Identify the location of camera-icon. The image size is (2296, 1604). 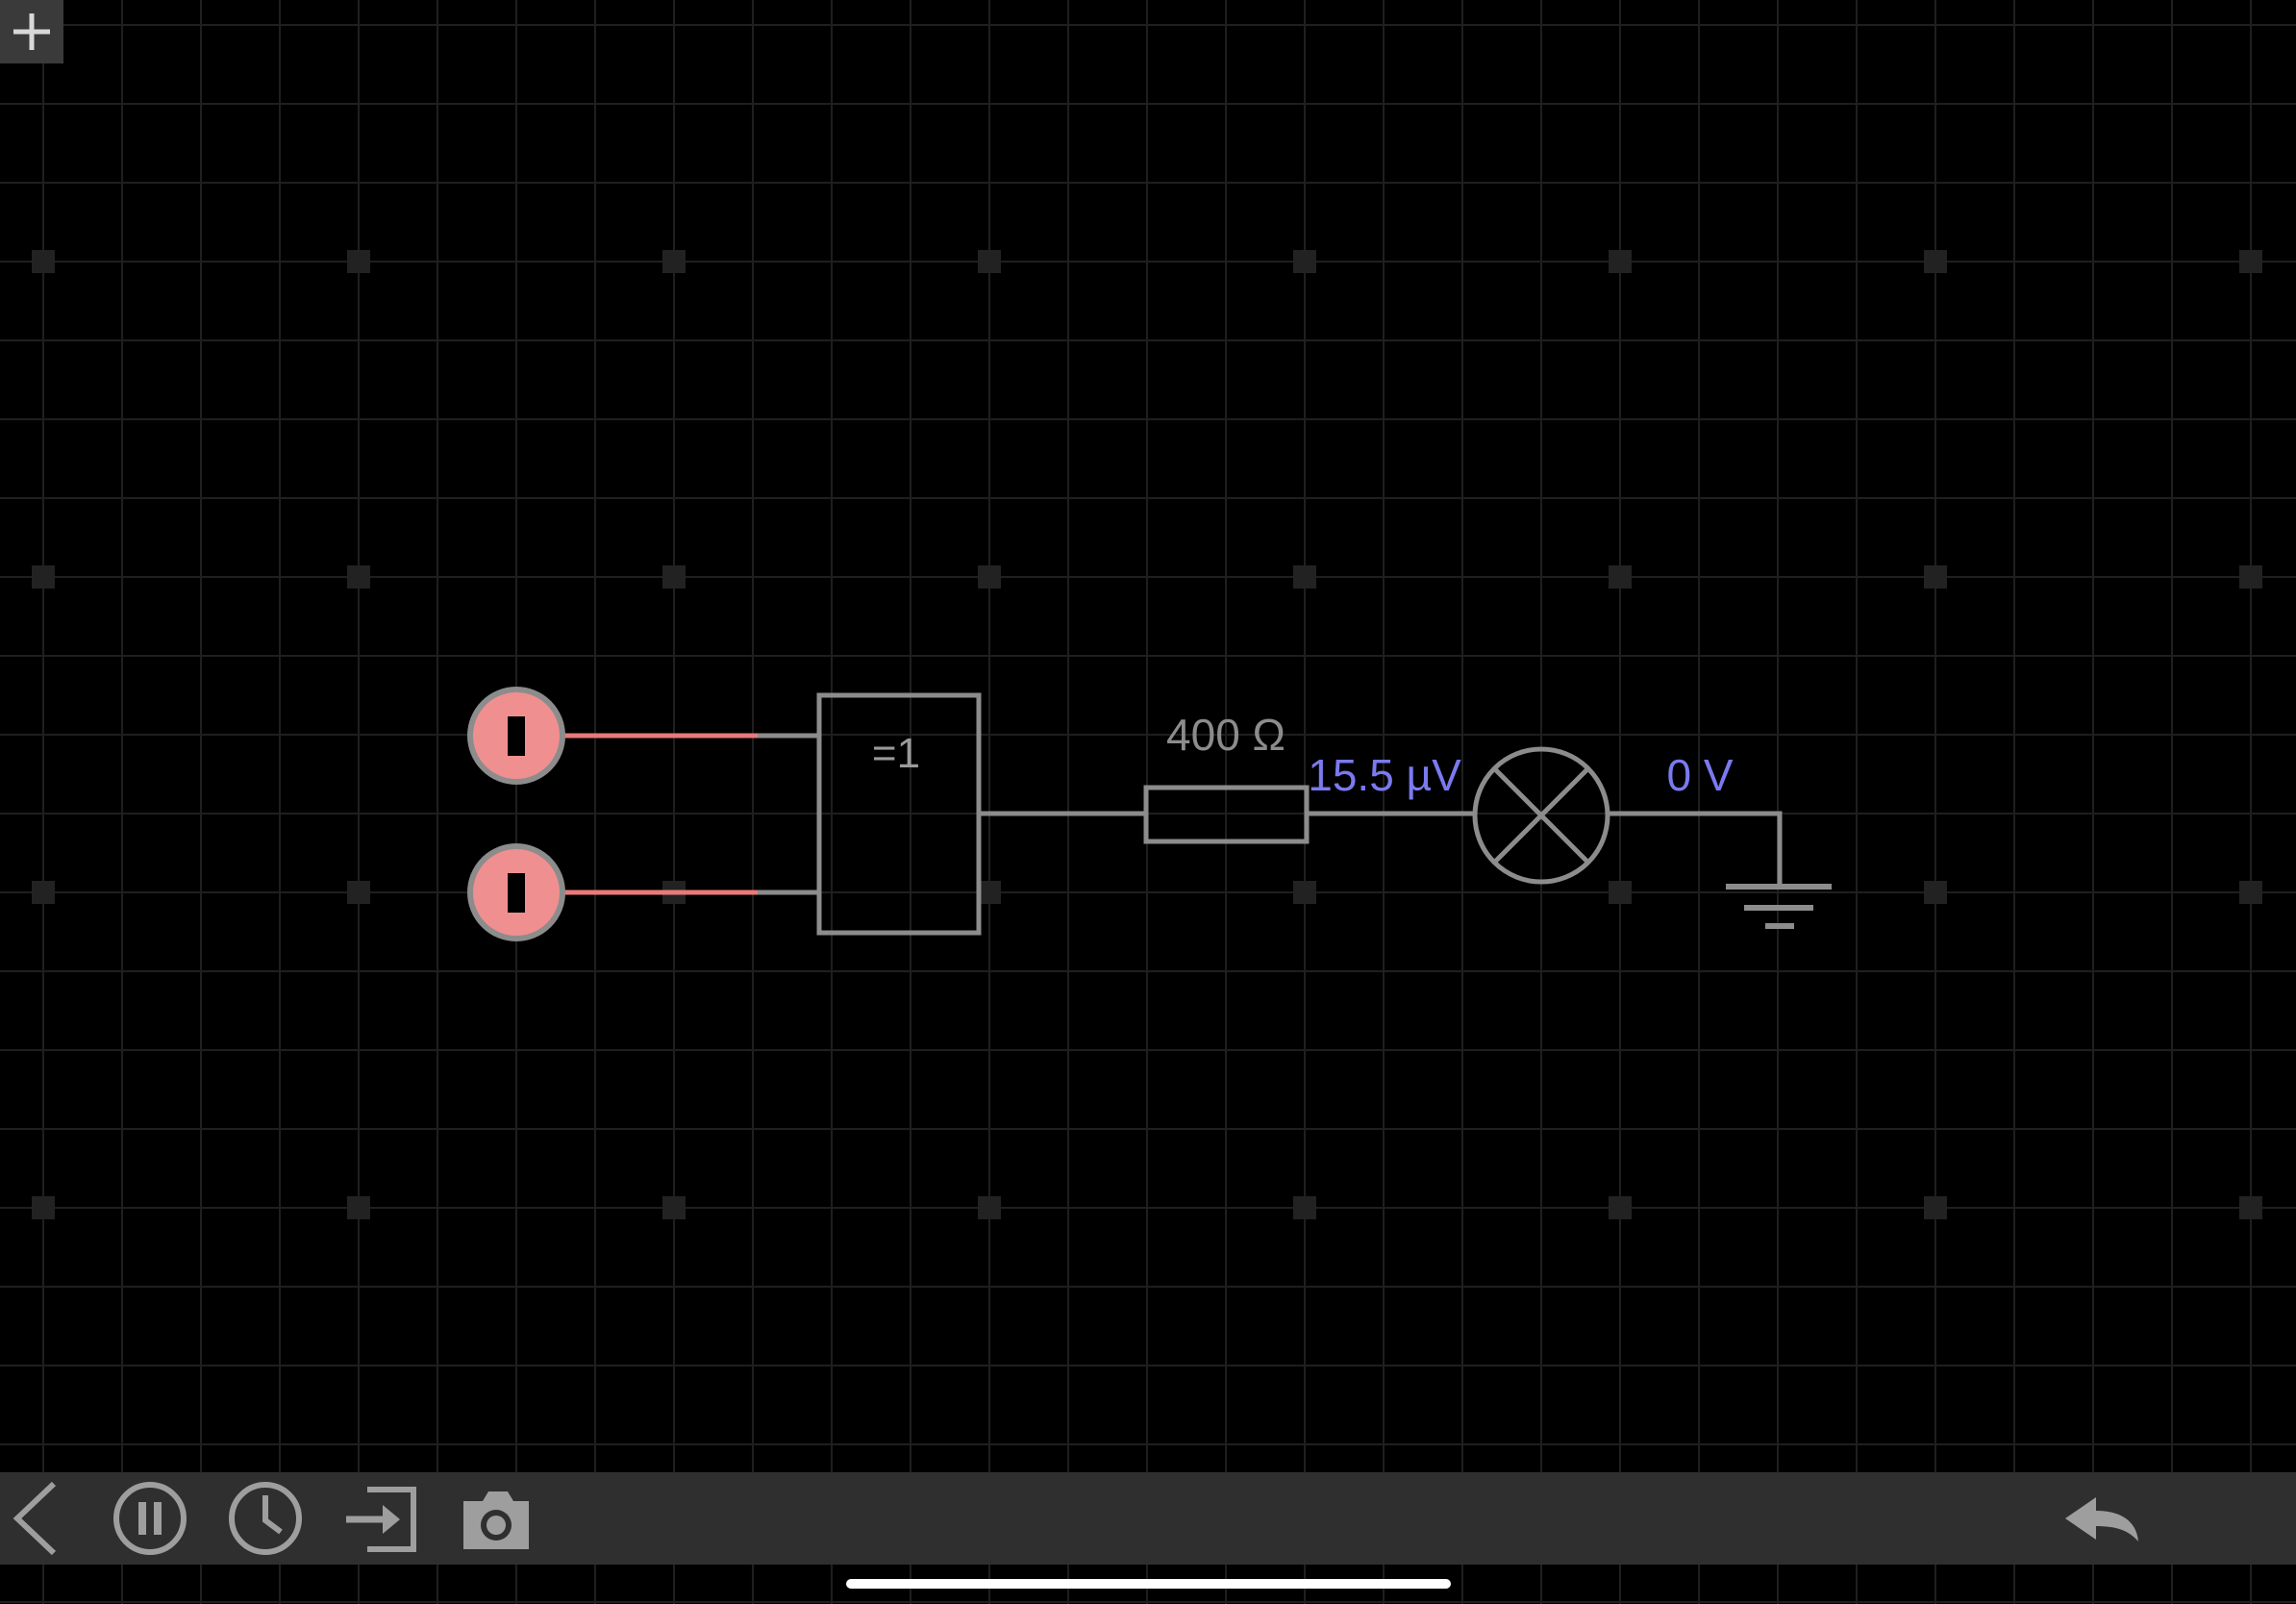
(496, 1520).